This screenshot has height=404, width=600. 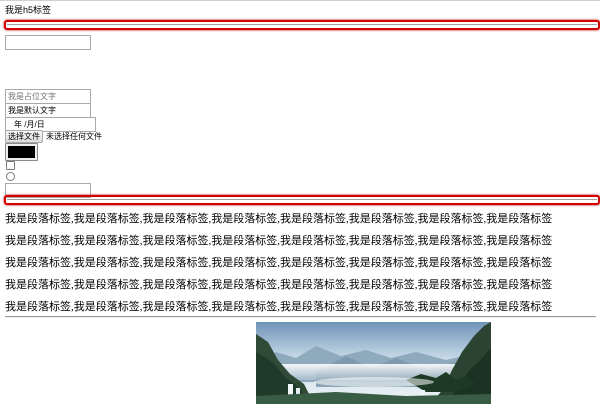 What do you see at coordinates (300, 0) in the screenshot?
I see `top-divider` at bounding box center [300, 0].